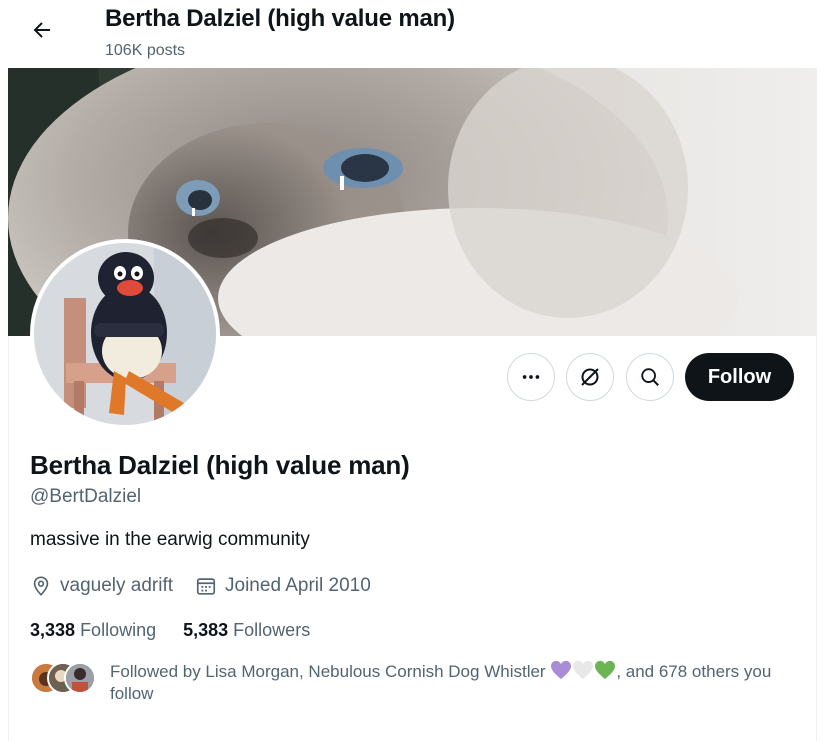 Image resolution: width=825 pixels, height=741 pixels. What do you see at coordinates (170, 539) in the screenshot?
I see `profile-bio: massive in the earwig community` at bounding box center [170, 539].